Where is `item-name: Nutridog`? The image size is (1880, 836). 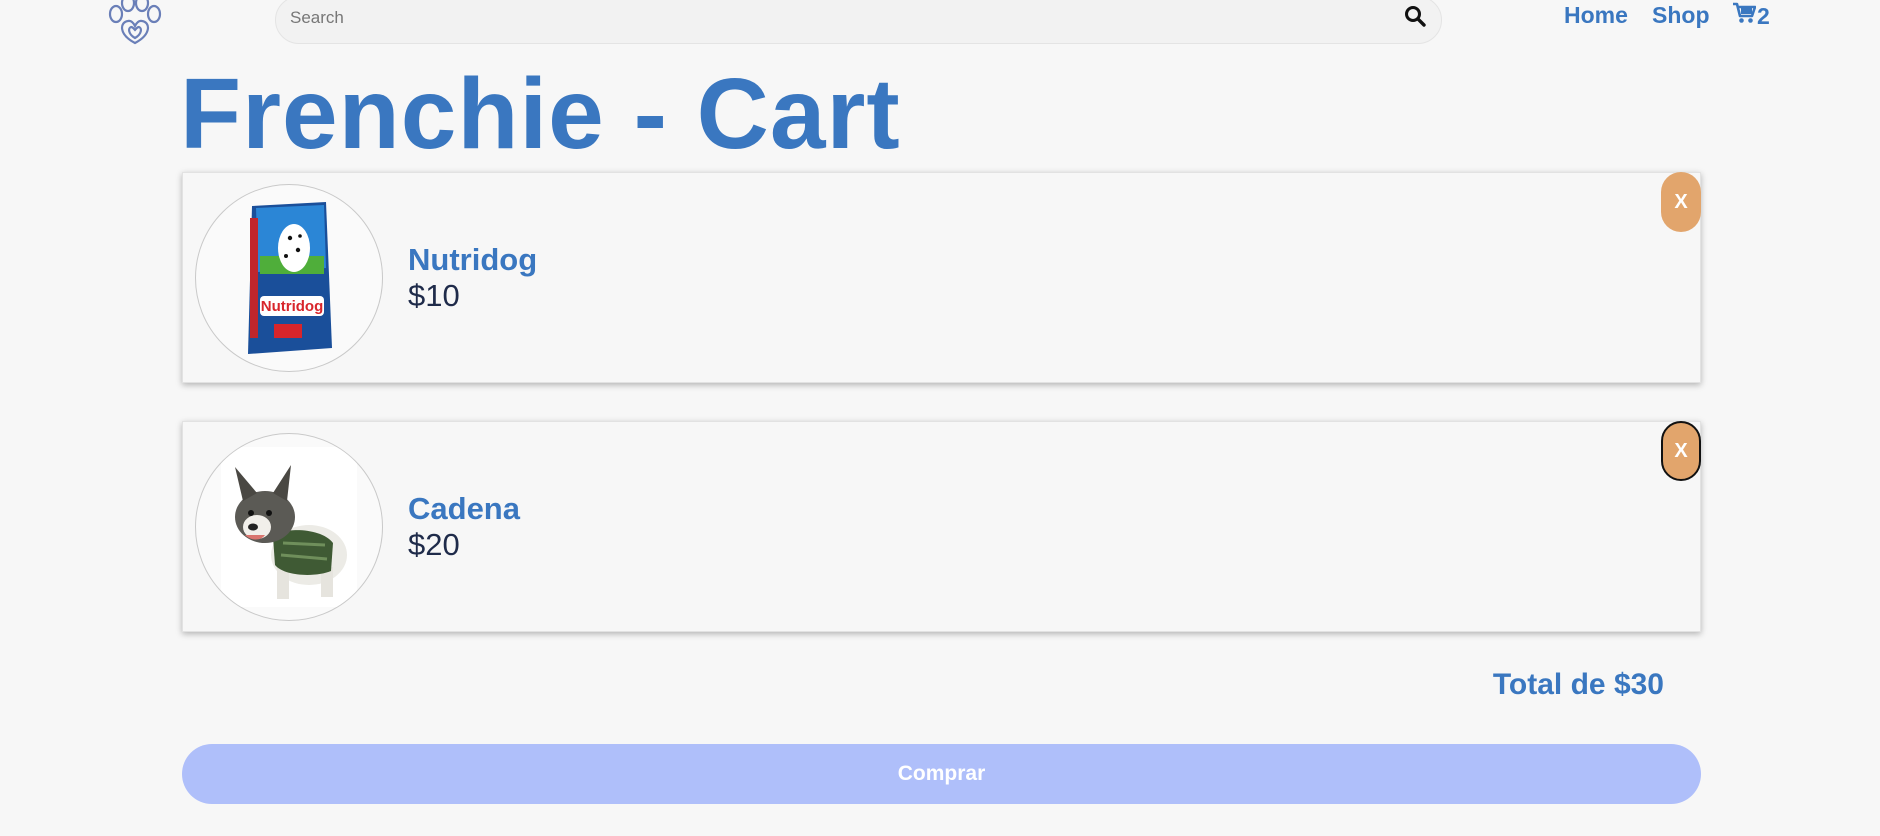
item-name: Nutridog is located at coordinates (473, 259).